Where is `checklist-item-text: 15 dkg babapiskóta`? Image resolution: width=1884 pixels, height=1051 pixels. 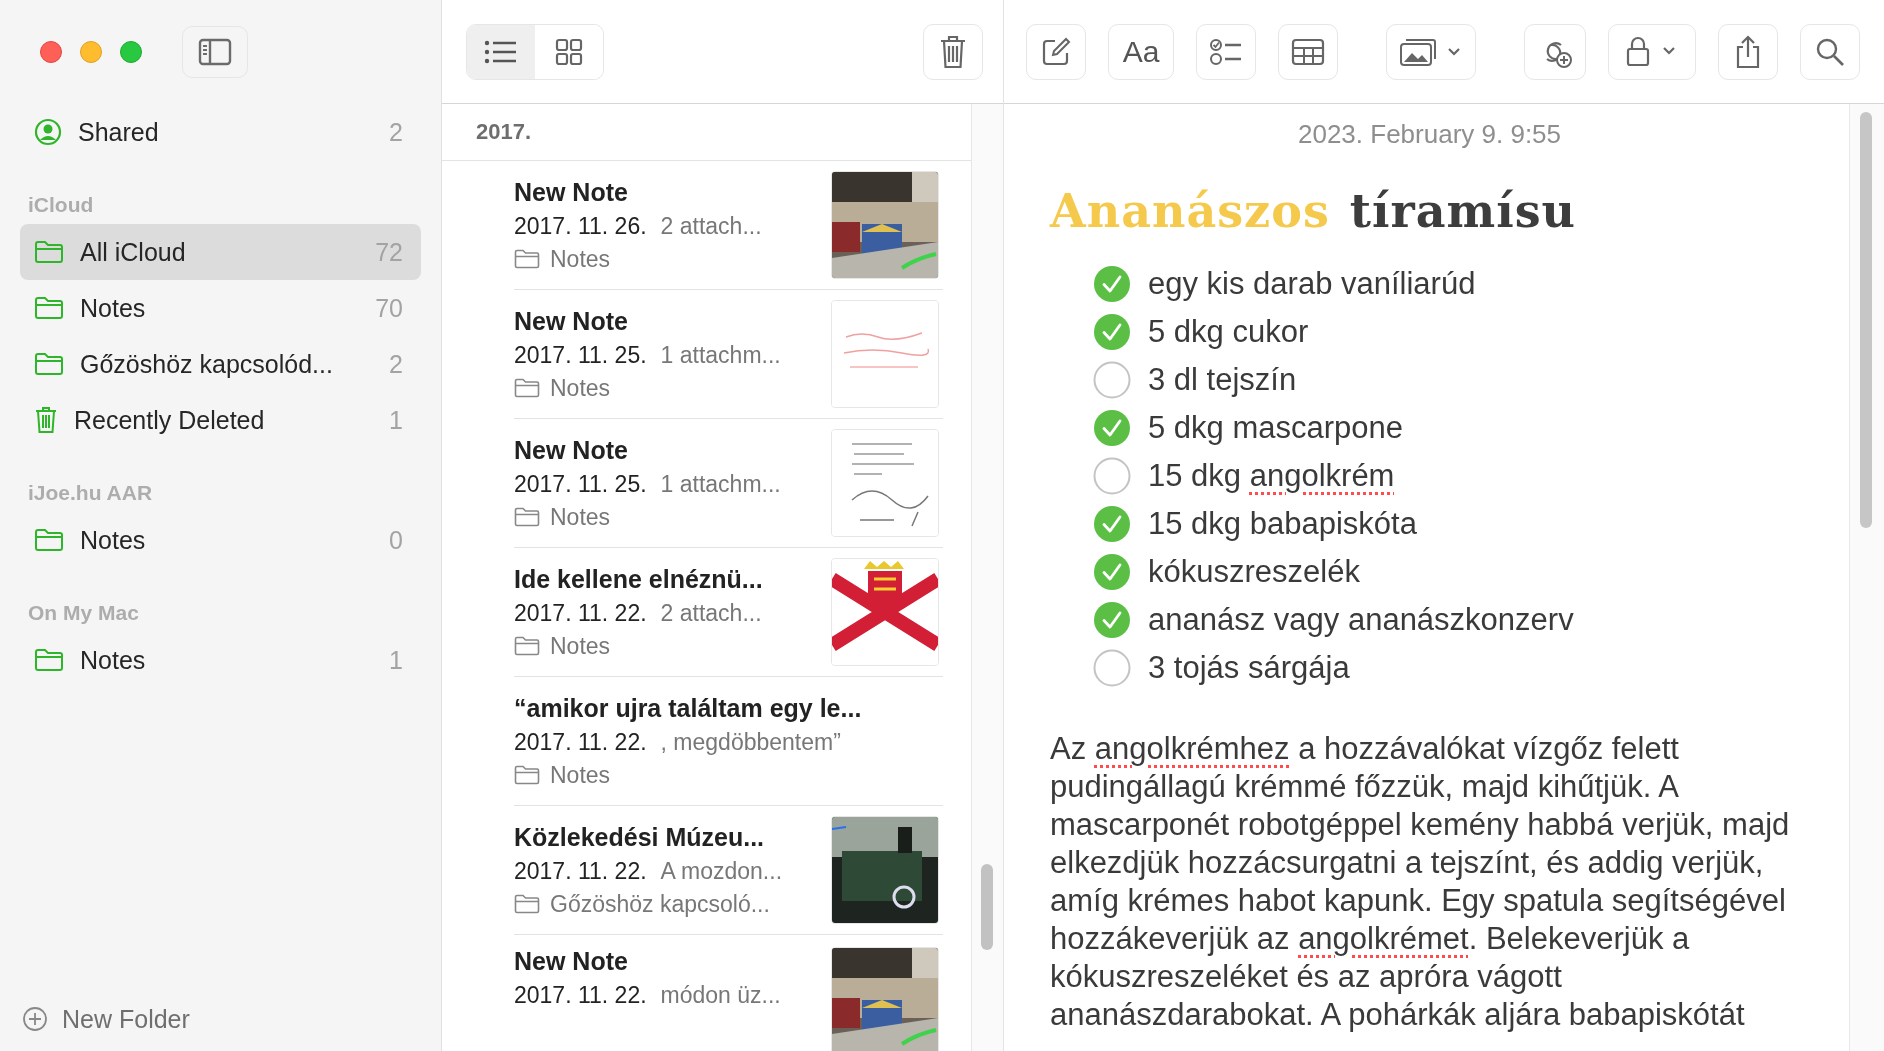
checklist-item-text: 15 dkg babapiskóta is located at coordinates (1282, 524).